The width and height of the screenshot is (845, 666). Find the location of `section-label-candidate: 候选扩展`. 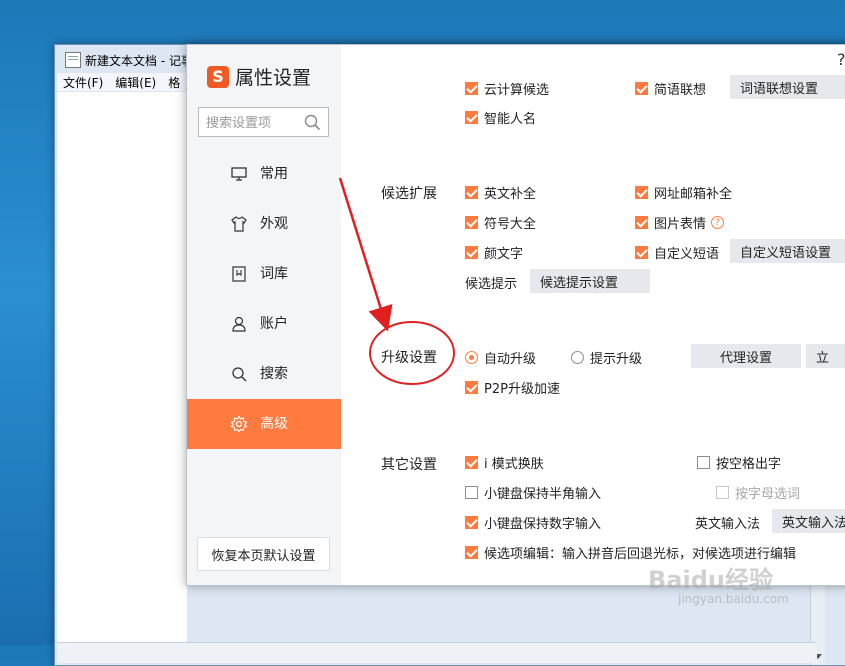

section-label-candidate: 候选扩展 is located at coordinates (409, 194).